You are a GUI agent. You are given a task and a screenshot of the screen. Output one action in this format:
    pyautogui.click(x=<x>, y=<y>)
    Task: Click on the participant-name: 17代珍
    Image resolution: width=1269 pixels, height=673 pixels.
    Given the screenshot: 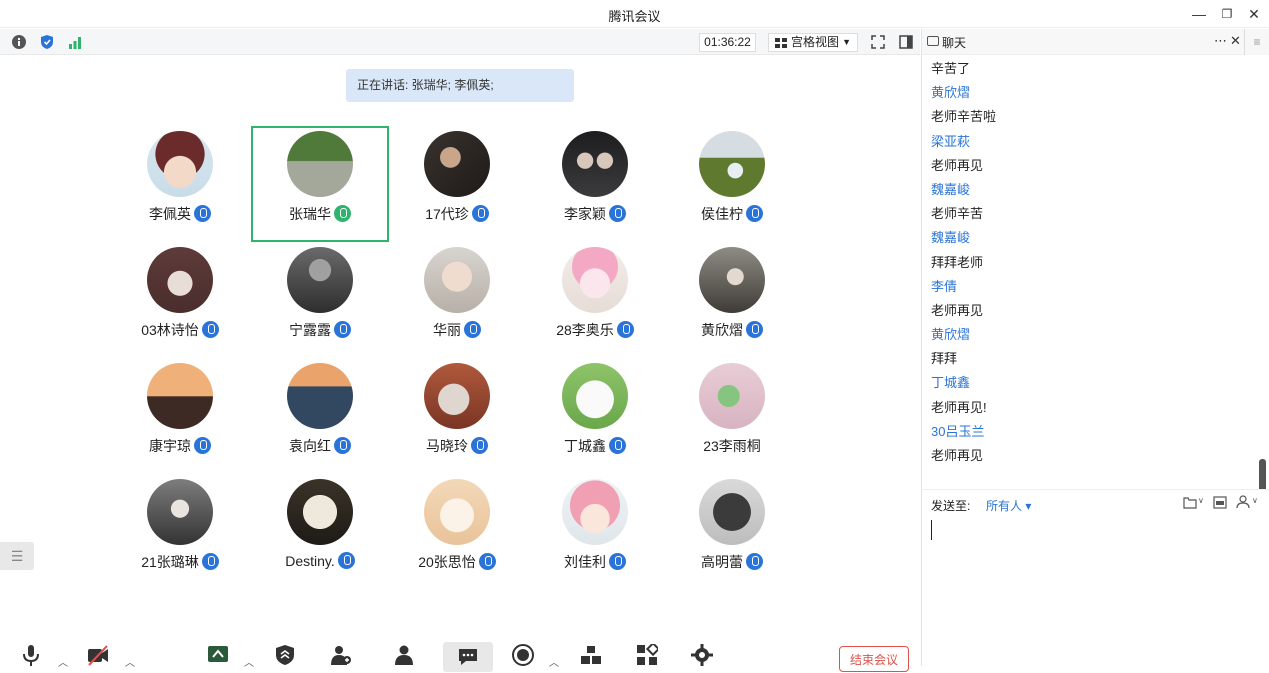 What is the action you would take?
    pyautogui.click(x=457, y=214)
    